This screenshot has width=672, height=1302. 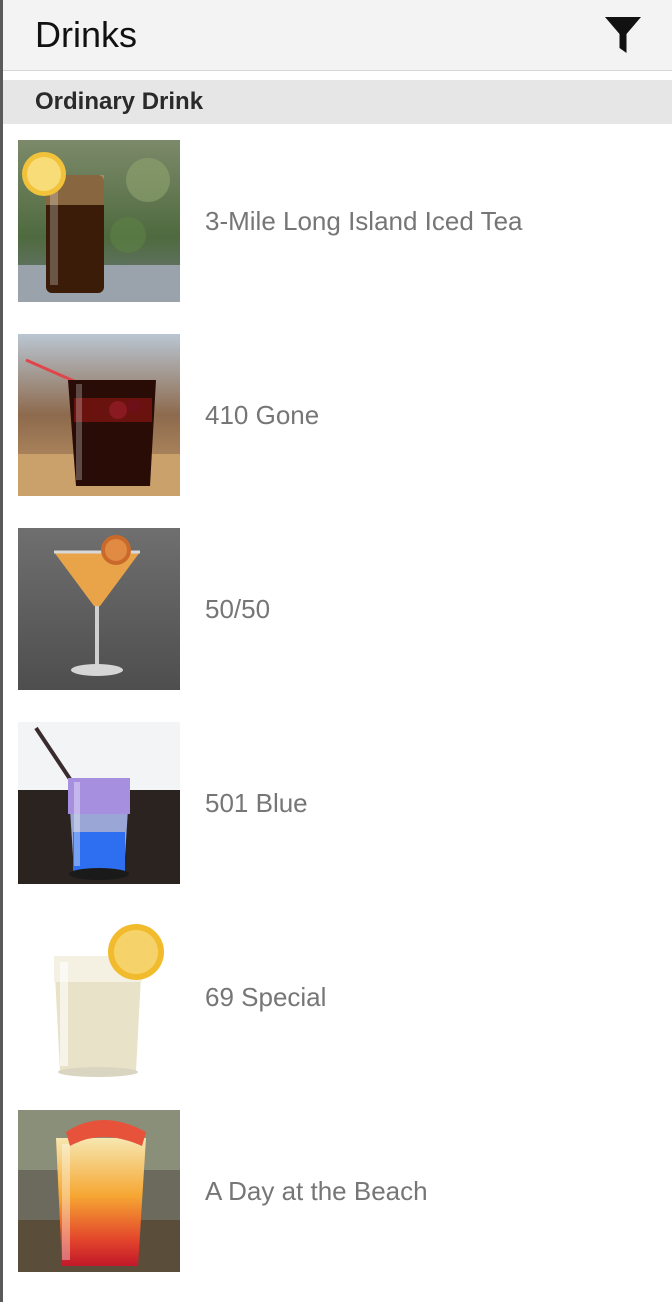 I want to click on drink-name: A Day at the Beach, so click(x=316, y=1191).